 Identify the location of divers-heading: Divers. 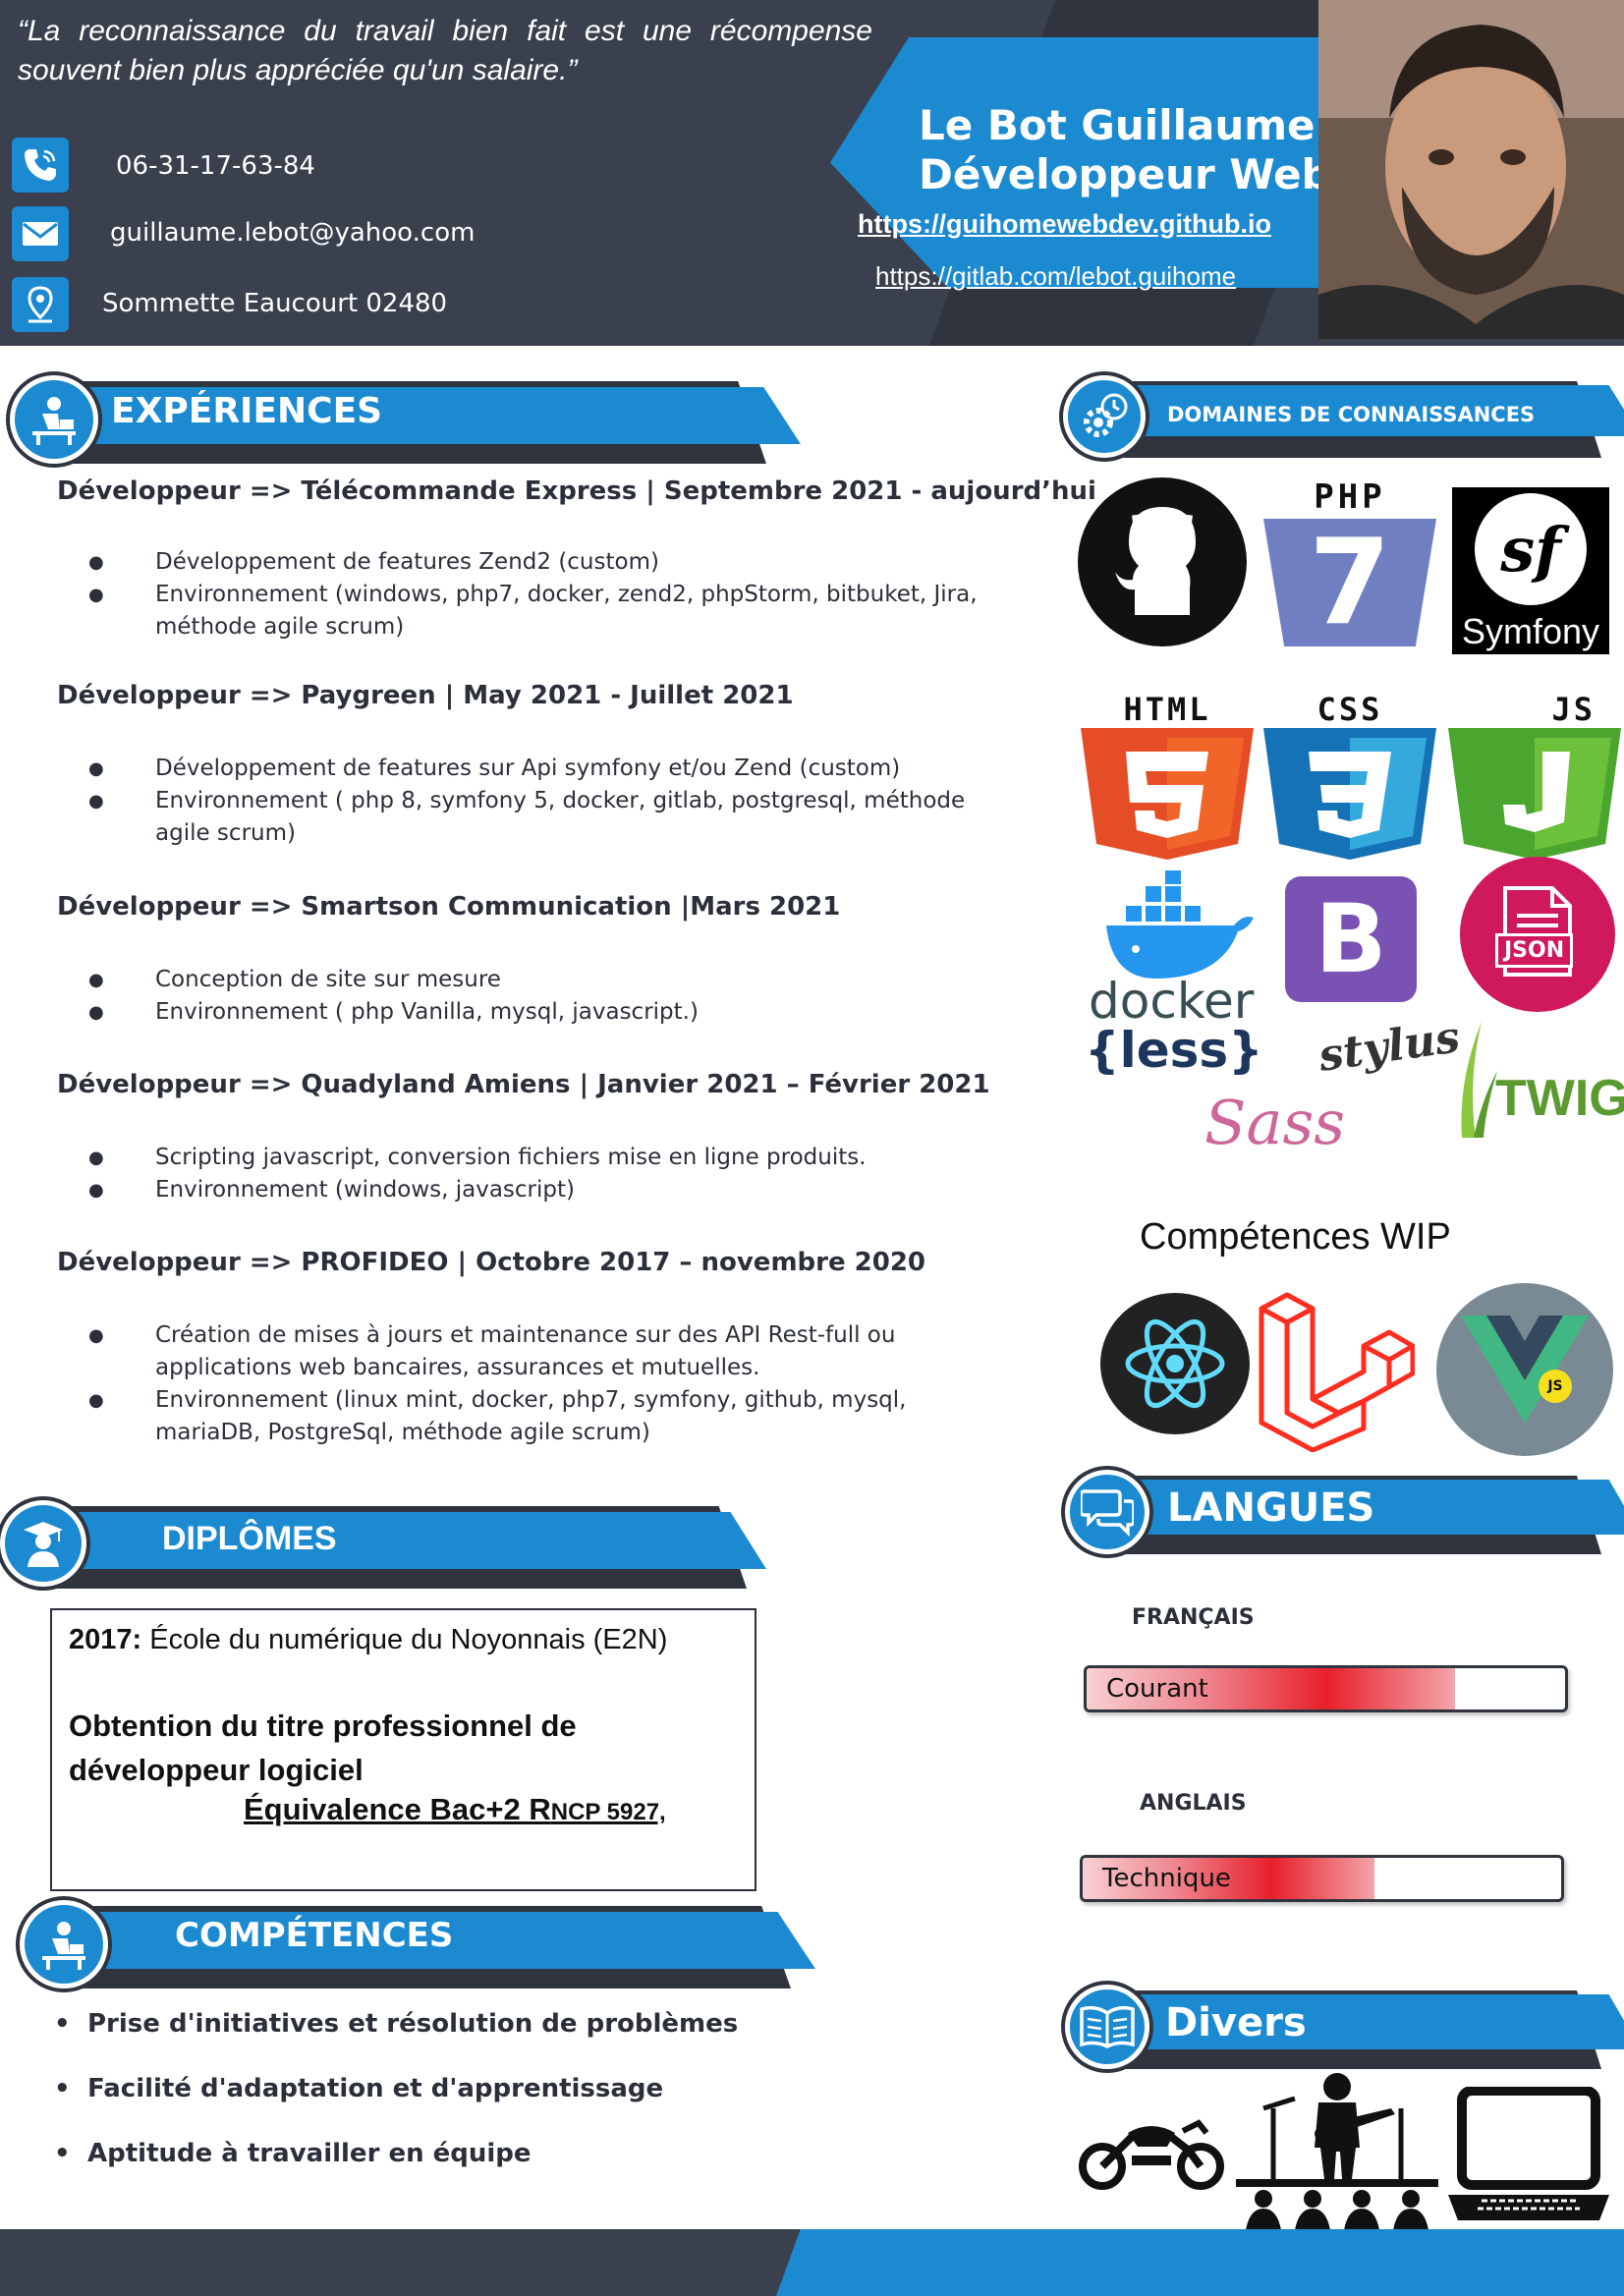
(1236, 2022).